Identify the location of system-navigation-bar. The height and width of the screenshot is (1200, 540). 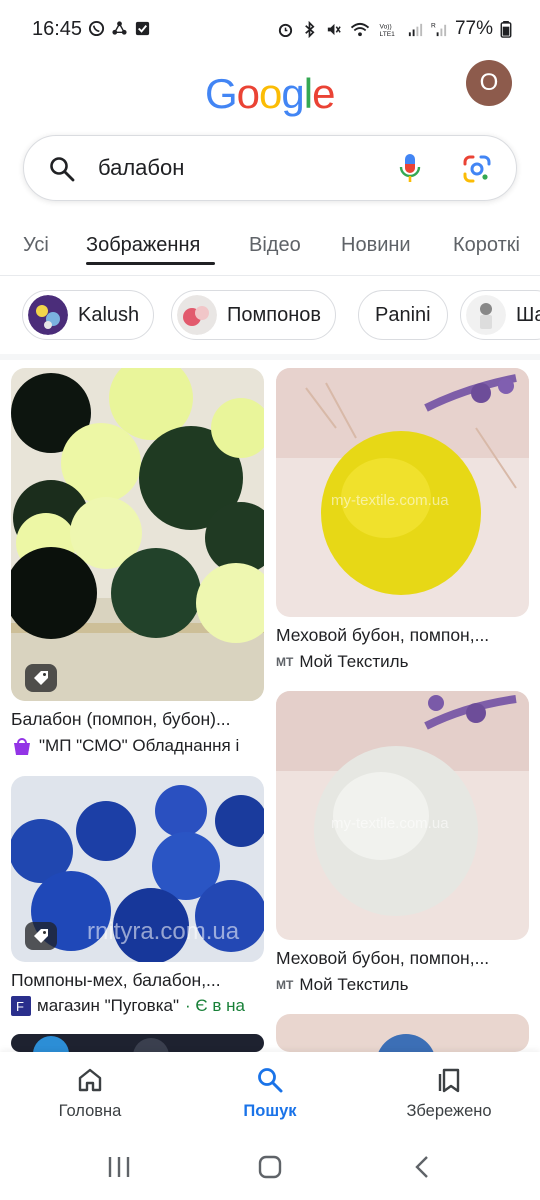
(270, 1170).